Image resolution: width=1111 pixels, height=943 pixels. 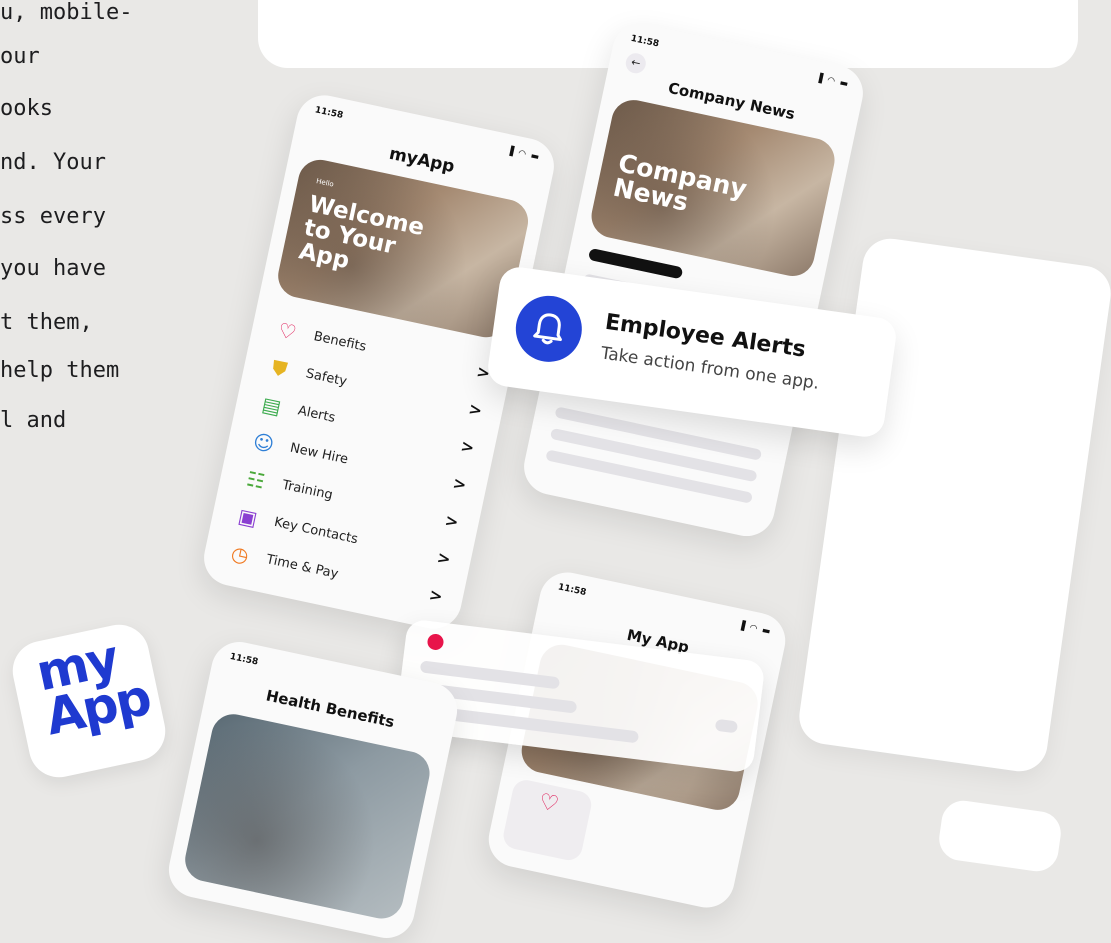 What do you see at coordinates (726, 726) in the screenshot?
I see `toggle-placeholder` at bounding box center [726, 726].